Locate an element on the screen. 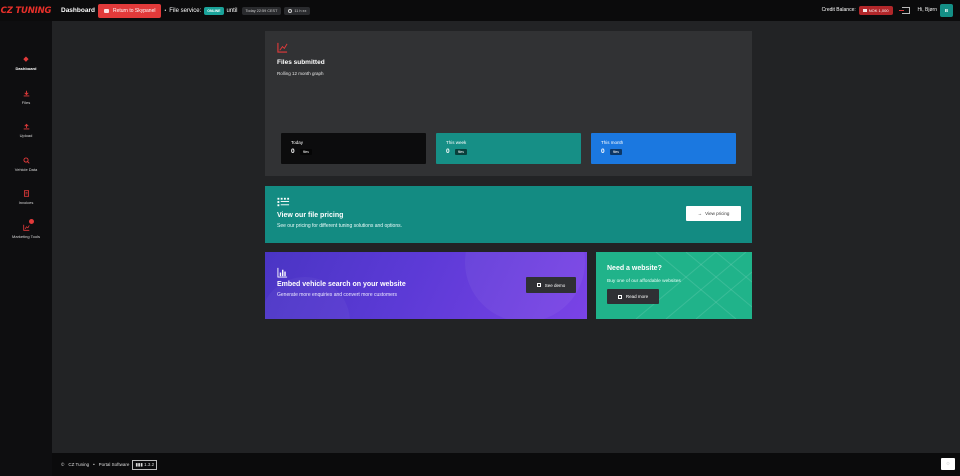  website-card-subtitle: Buy one of our affordable websites is located at coordinates (644, 281).